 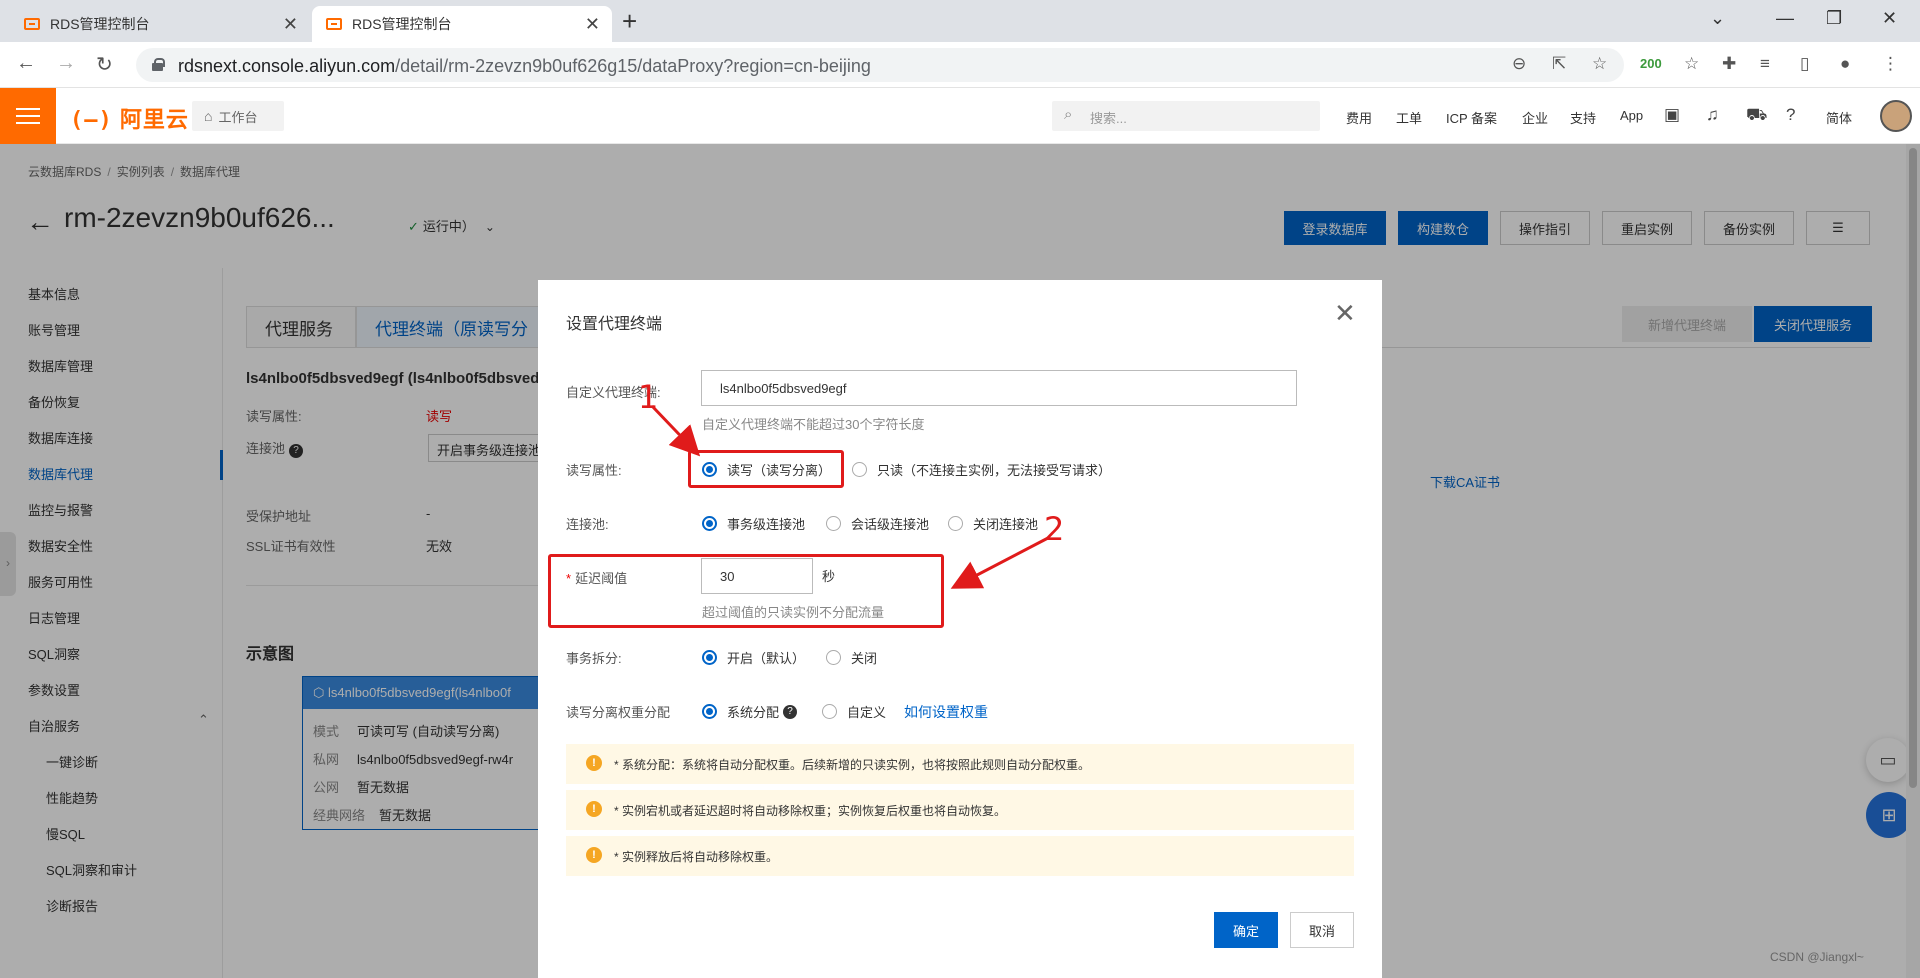 I want to click on browser-tab-bar: RDS管理控制台 ✕ RDS管理控制台 ✕ + ⌄ — ❐ ✕, so click(x=960, y=21).